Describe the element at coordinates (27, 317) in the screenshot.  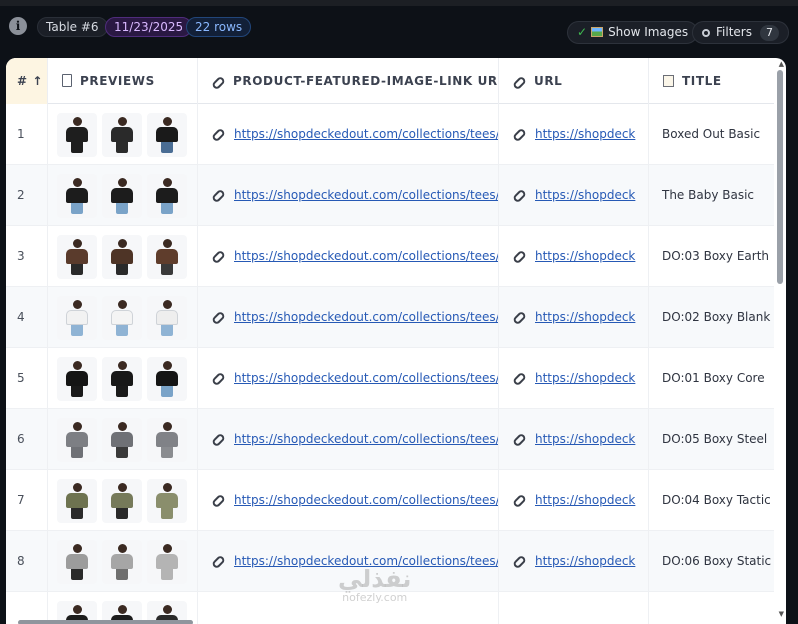
I see `row-number: 4` at that location.